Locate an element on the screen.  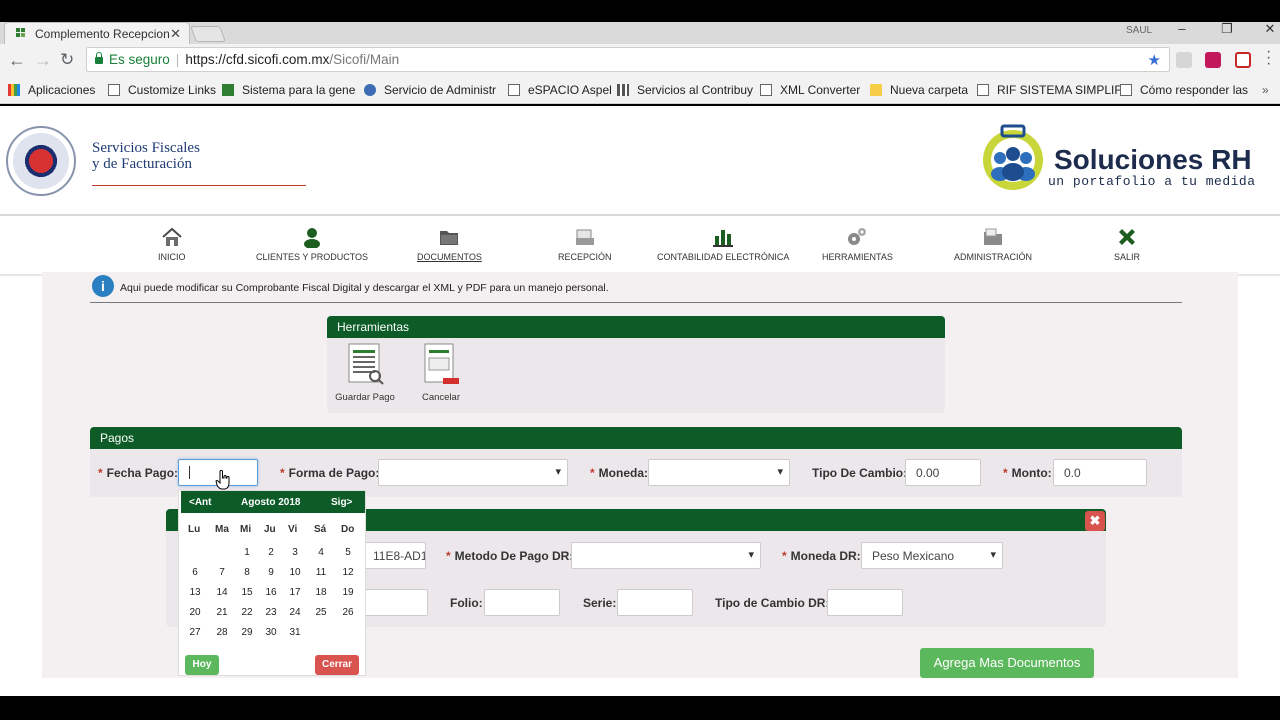
folio-input is located at coordinates (522, 602).